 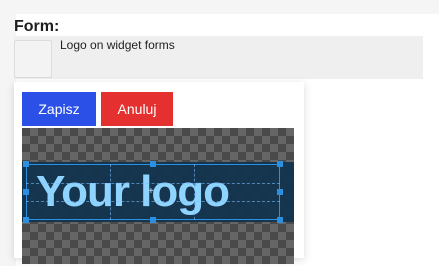 What do you see at coordinates (26, 192) in the screenshot?
I see `resize-handle-left` at bounding box center [26, 192].